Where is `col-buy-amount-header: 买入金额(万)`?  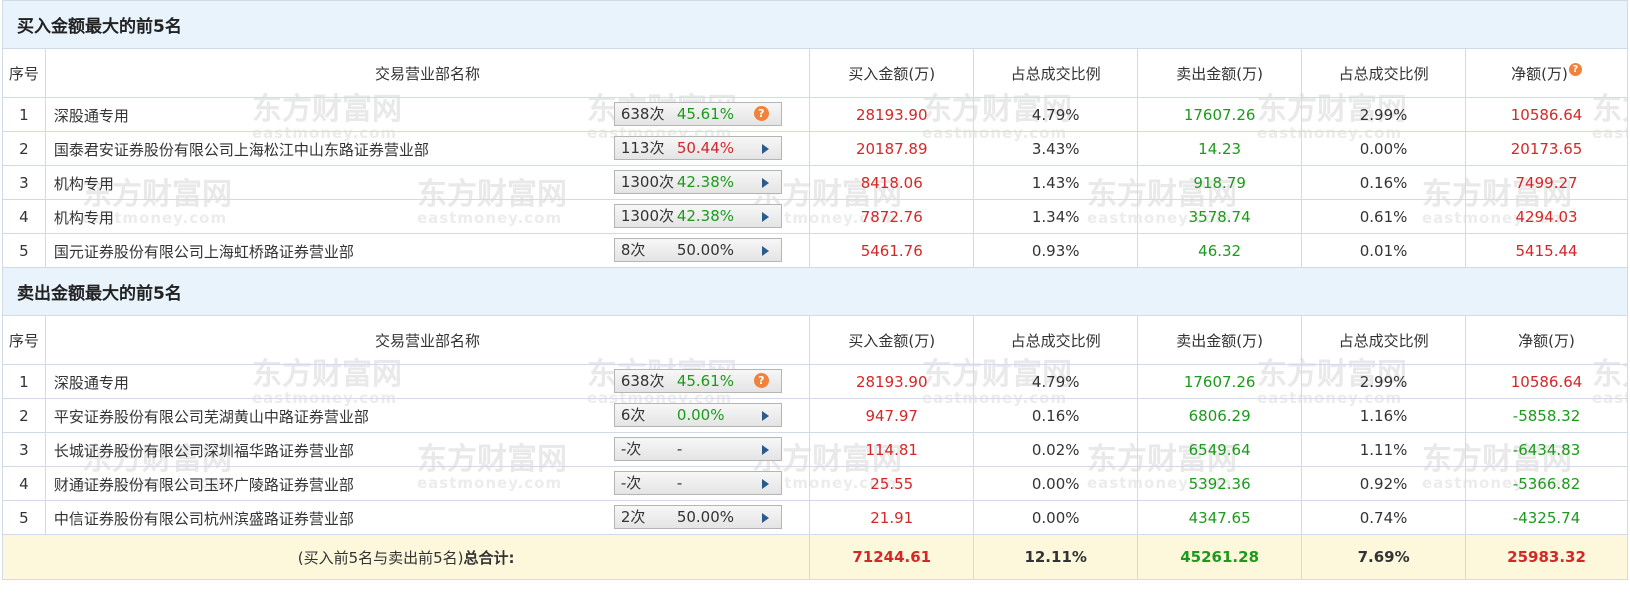 col-buy-amount-header: 买入金额(万) is located at coordinates (892, 340).